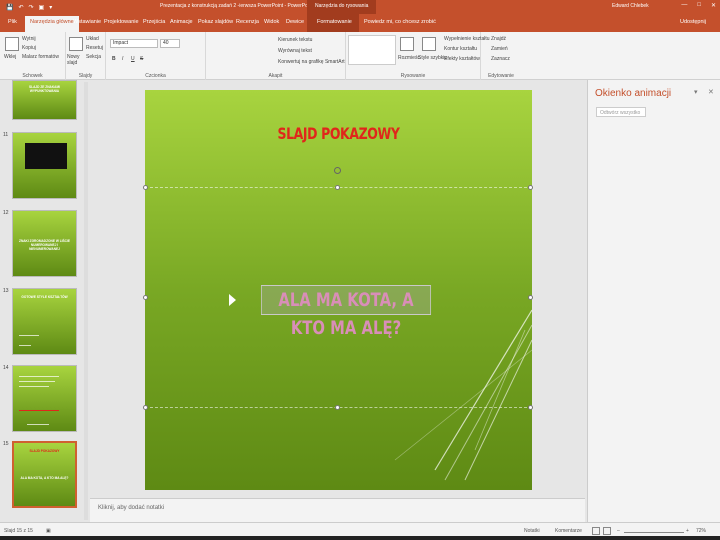  I want to click on user-name: Edward Chlebek, so click(630, 6).